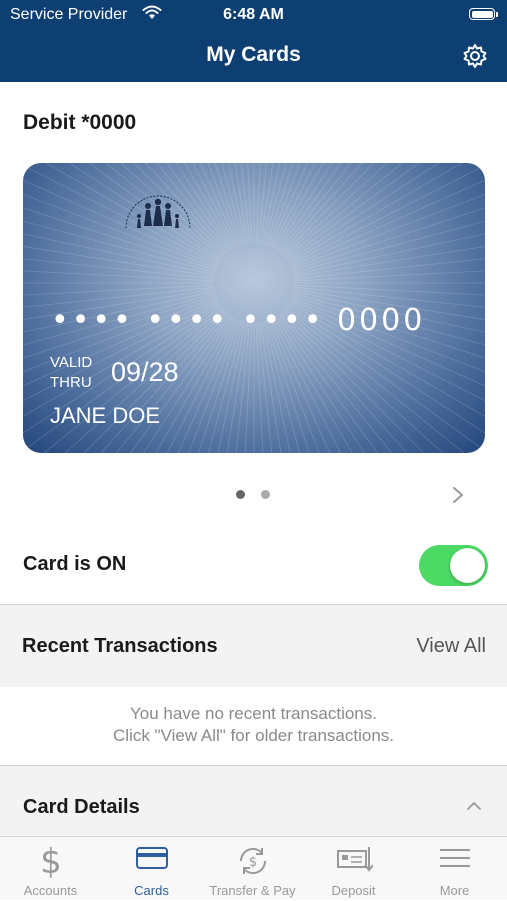 This screenshot has height=901, width=507. What do you see at coordinates (71, 362) in the screenshot?
I see `valid-label: VALID` at bounding box center [71, 362].